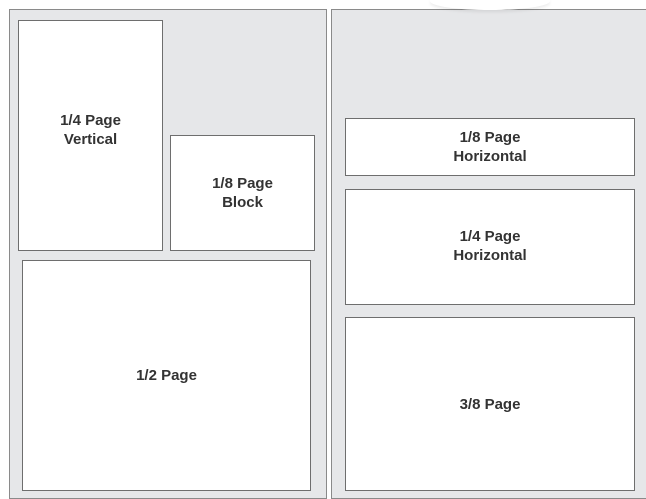 The height and width of the screenshot is (499, 646). I want to click on three-eighths-page-label: 3/8 Page, so click(490, 404).